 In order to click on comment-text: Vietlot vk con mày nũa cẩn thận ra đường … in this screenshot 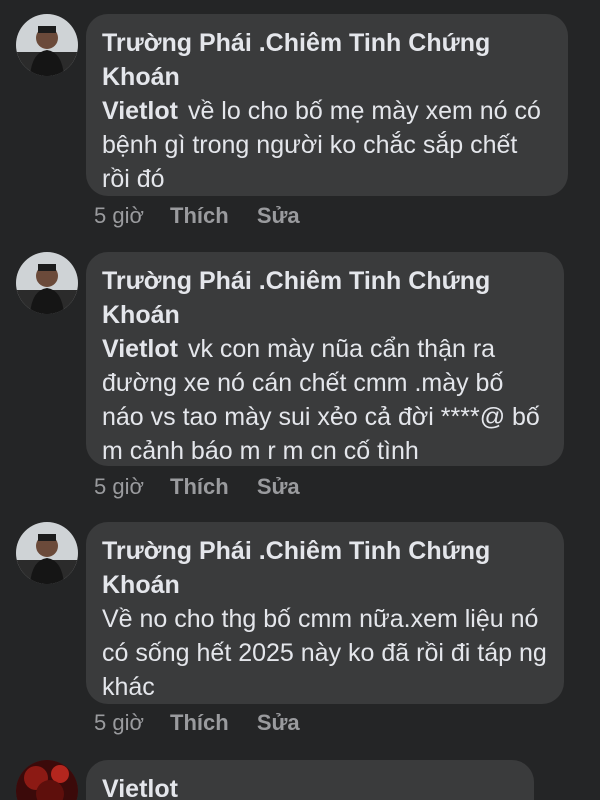, I will do `click(325, 400)`.